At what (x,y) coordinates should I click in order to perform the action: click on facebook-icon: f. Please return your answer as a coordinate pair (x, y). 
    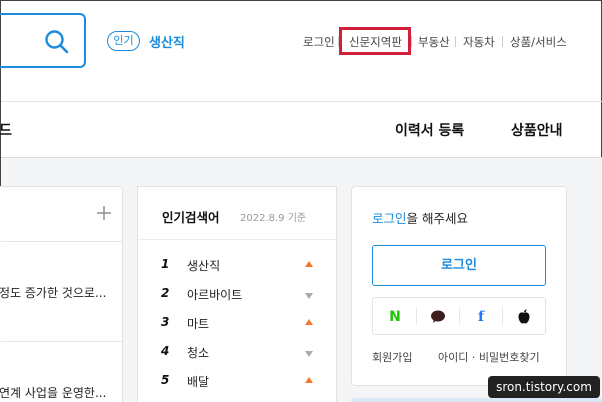
    Looking at the image, I should click on (481, 317).